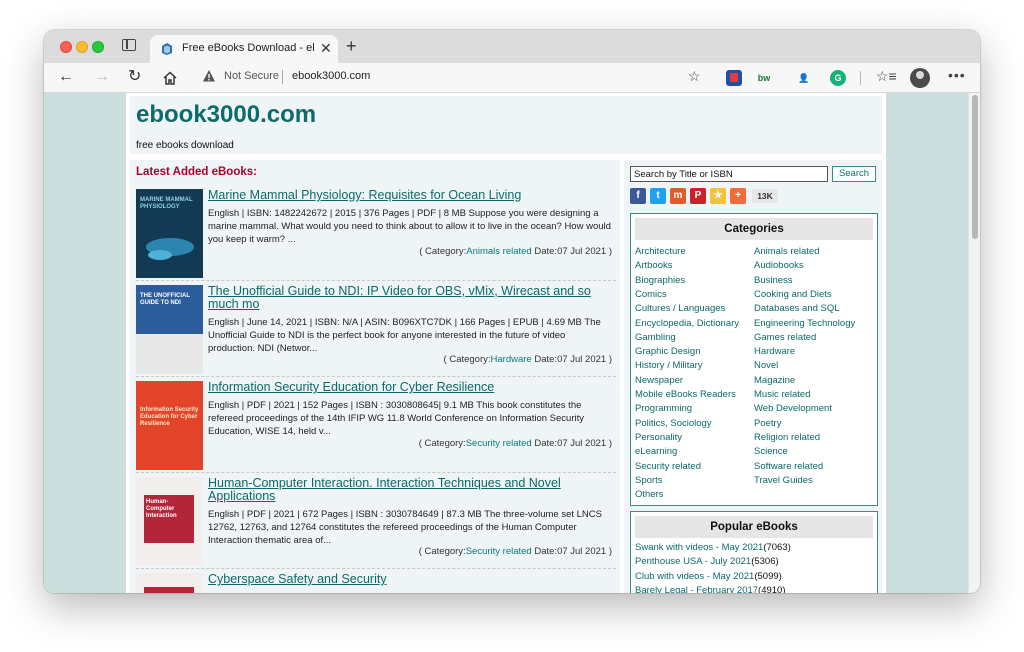  What do you see at coordinates (785, 337) in the screenshot?
I see `category-link: Games related` at bounding box center [785, 337].